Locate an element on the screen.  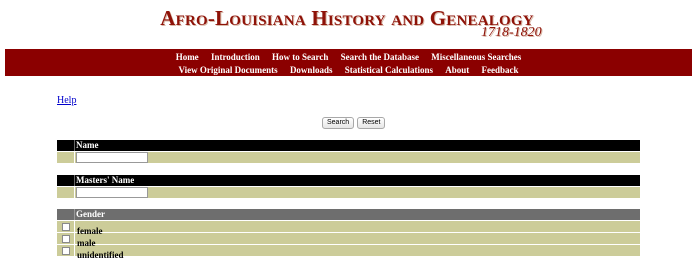
masters-name-header: Masters' Name is located at coordinates (348, 180).